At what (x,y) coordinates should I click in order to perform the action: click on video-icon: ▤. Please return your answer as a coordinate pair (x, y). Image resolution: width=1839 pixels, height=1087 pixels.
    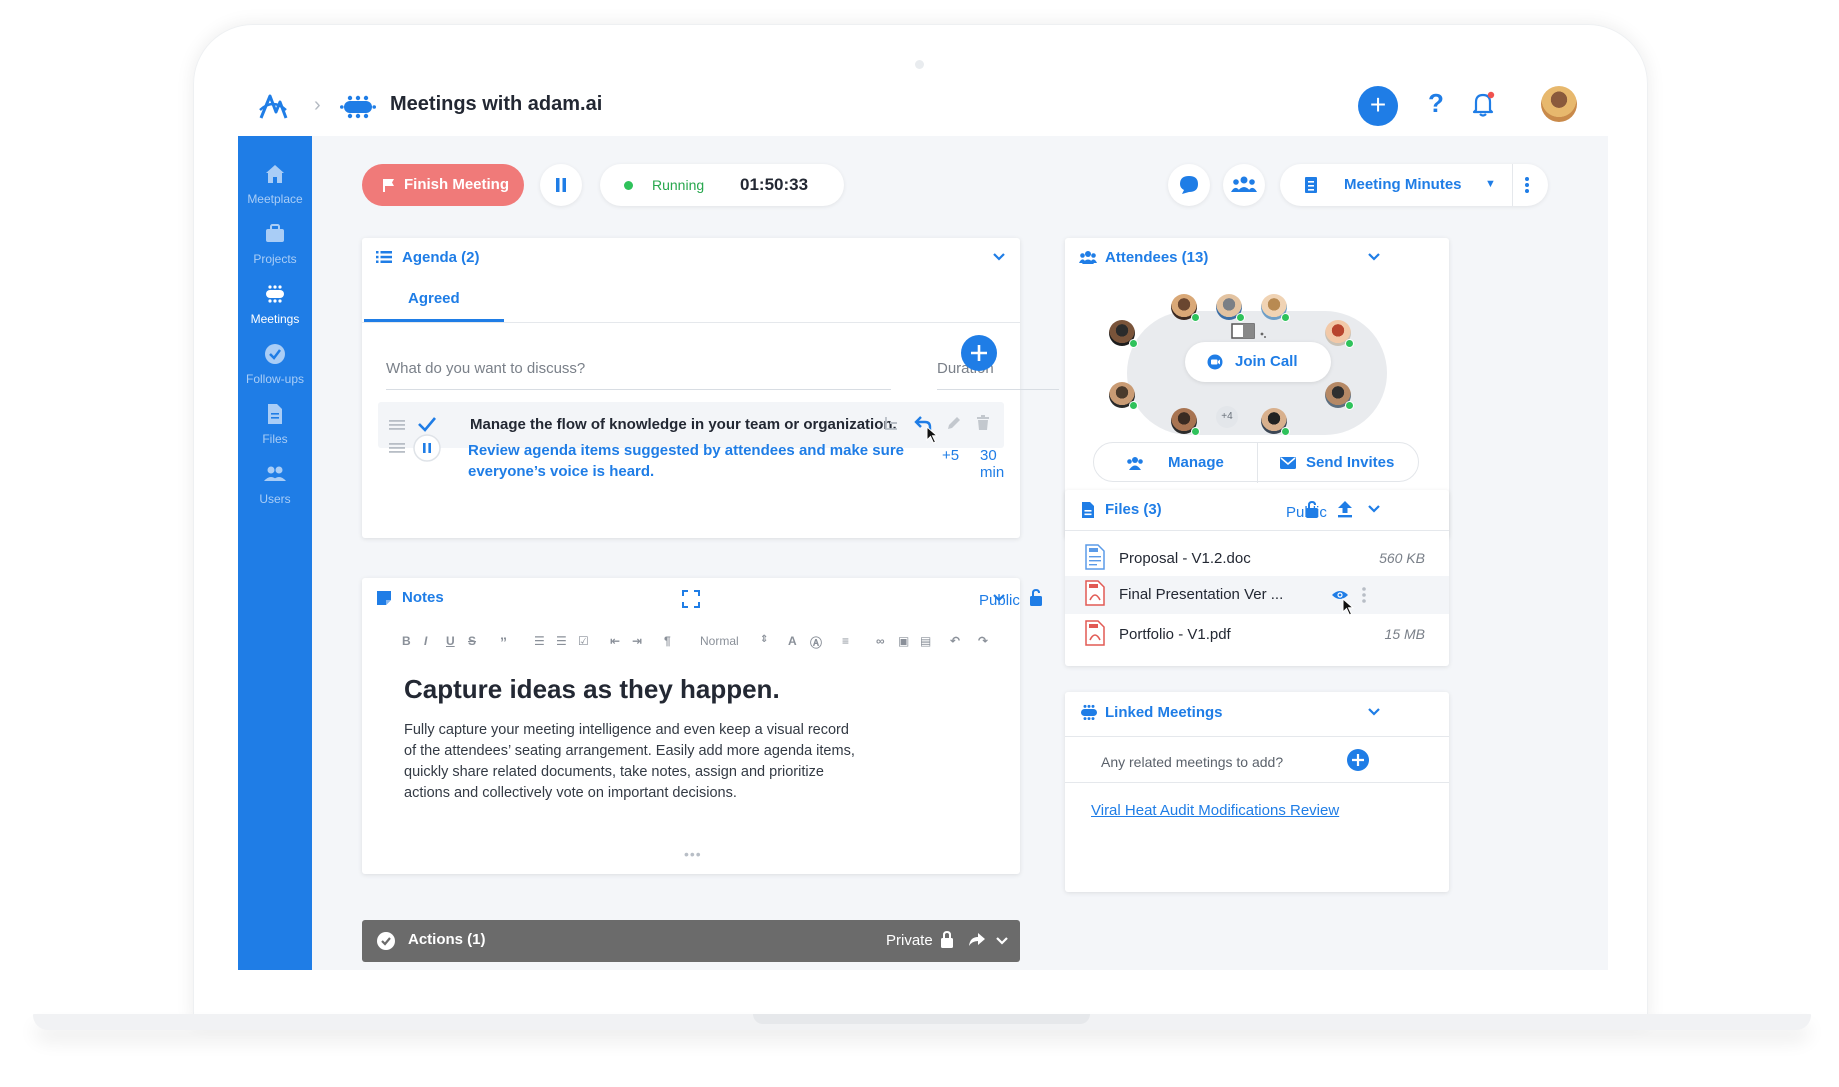
    Looking at the image, I should click on (925, 641).